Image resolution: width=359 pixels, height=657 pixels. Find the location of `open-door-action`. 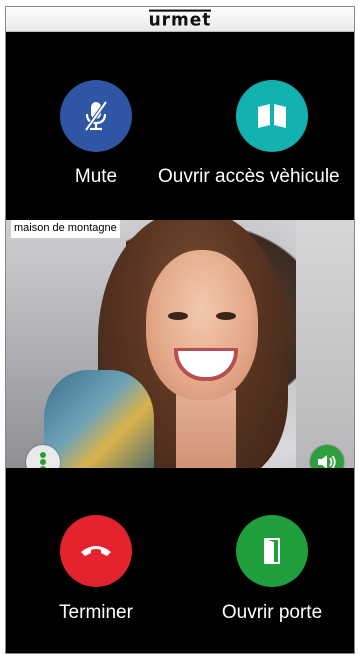

open-door-action is located at coordinates (272, 551).